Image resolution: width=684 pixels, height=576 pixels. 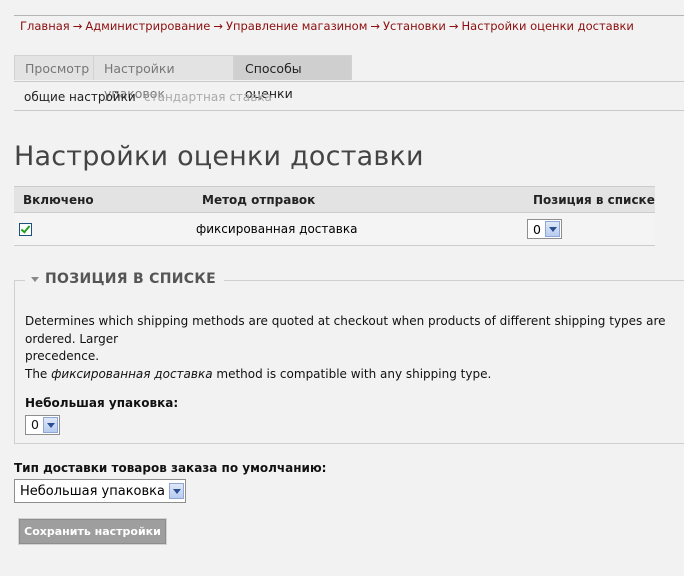 What do you see at coordinates (208, 97) in the screenshot?
I see `subtab-standard-rate: стандартная ставка` at bounding box center [208, 97].